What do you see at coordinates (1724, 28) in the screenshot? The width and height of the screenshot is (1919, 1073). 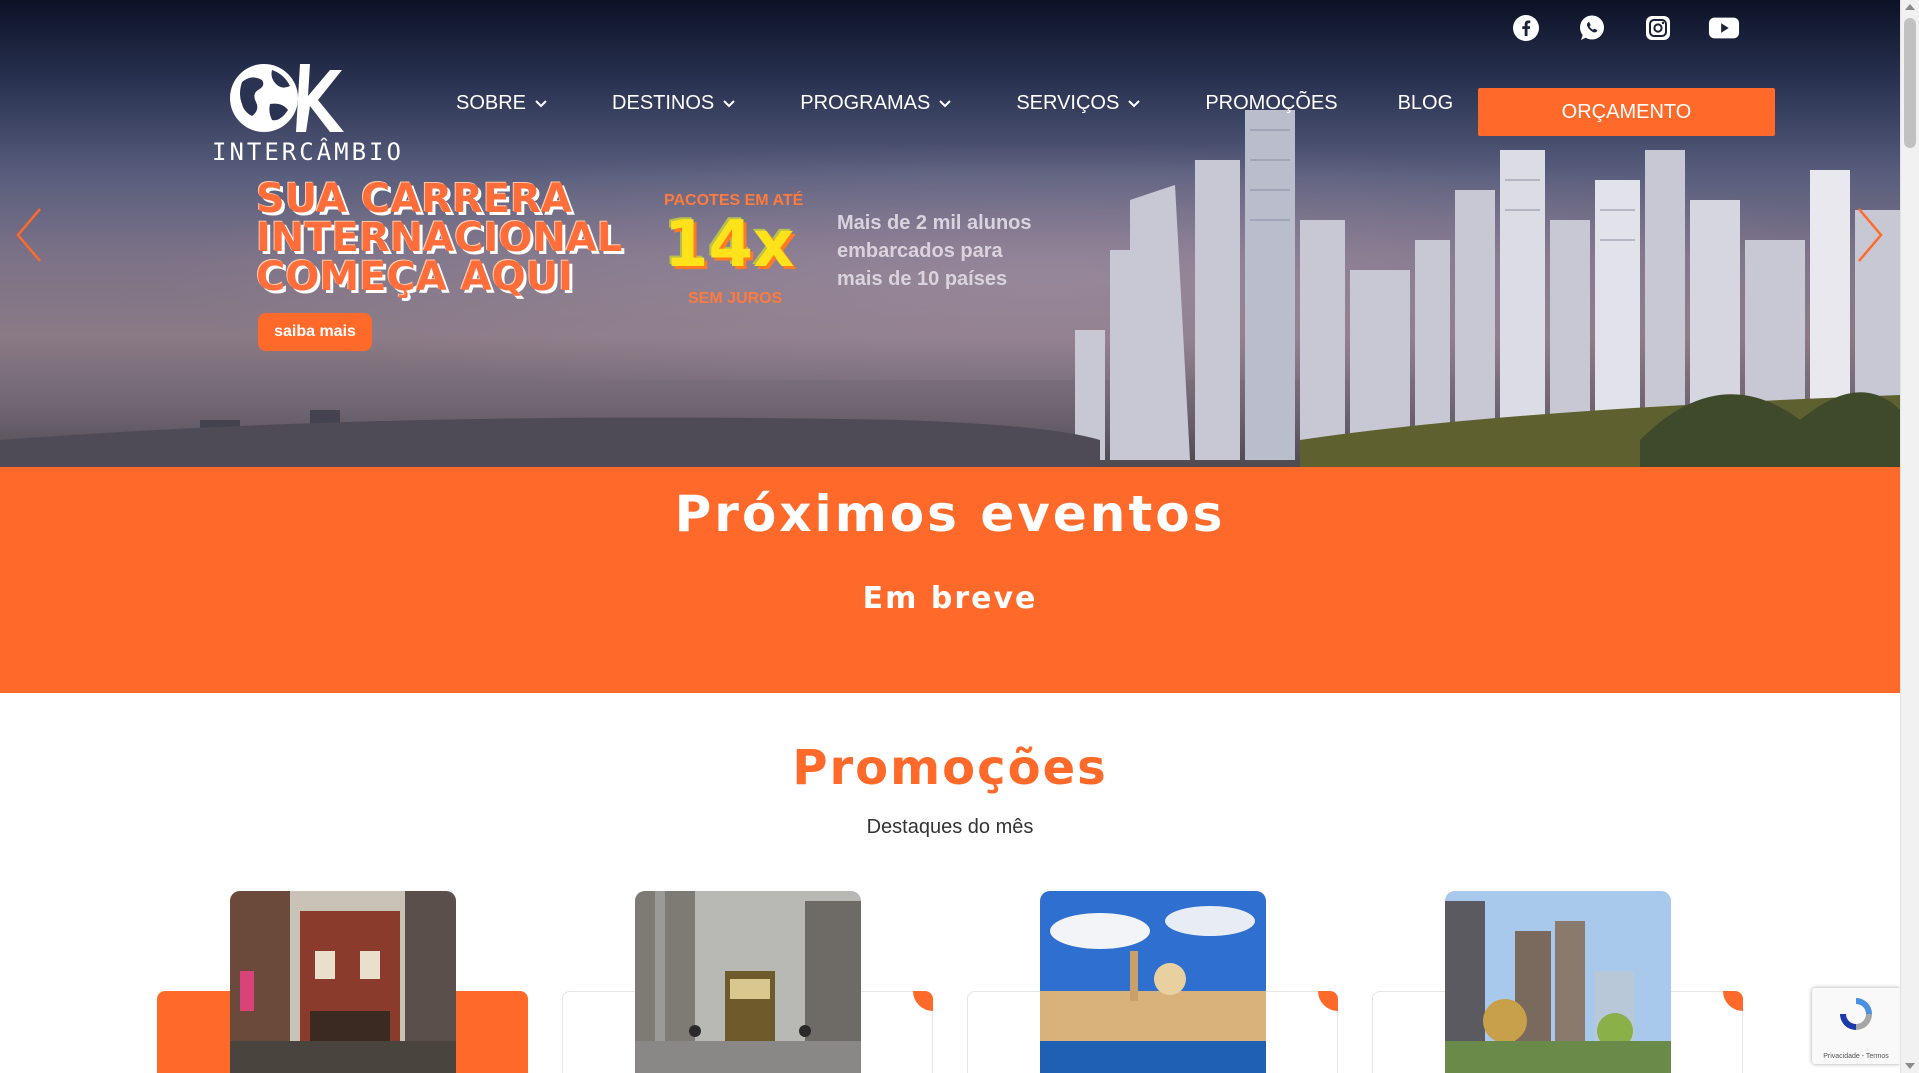 I see `youtube-icon` at bounding box center [1724, 28].